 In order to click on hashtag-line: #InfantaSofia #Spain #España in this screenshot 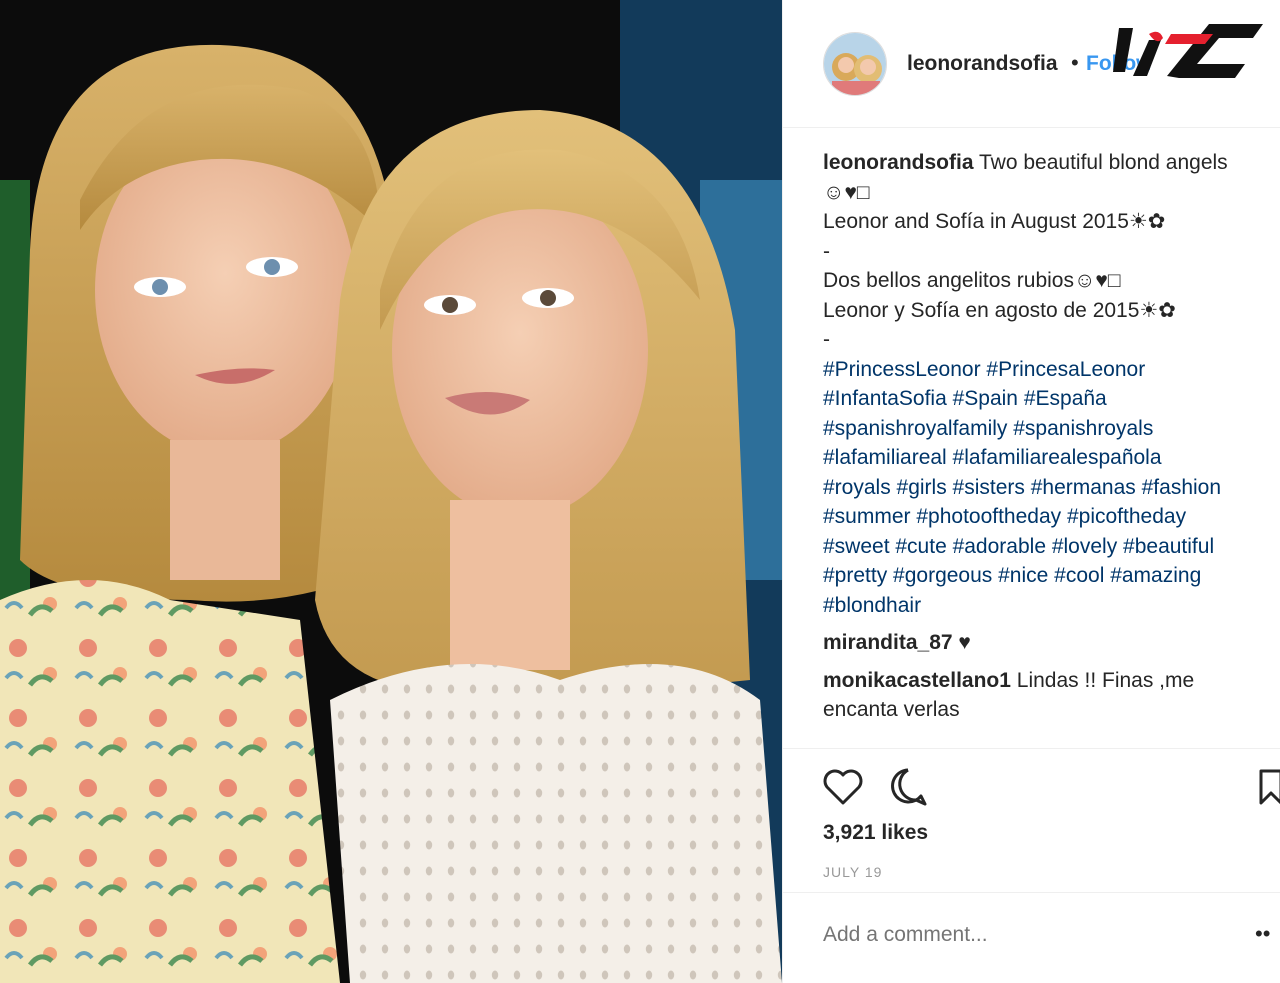, I will do `click(1043, 399)`.